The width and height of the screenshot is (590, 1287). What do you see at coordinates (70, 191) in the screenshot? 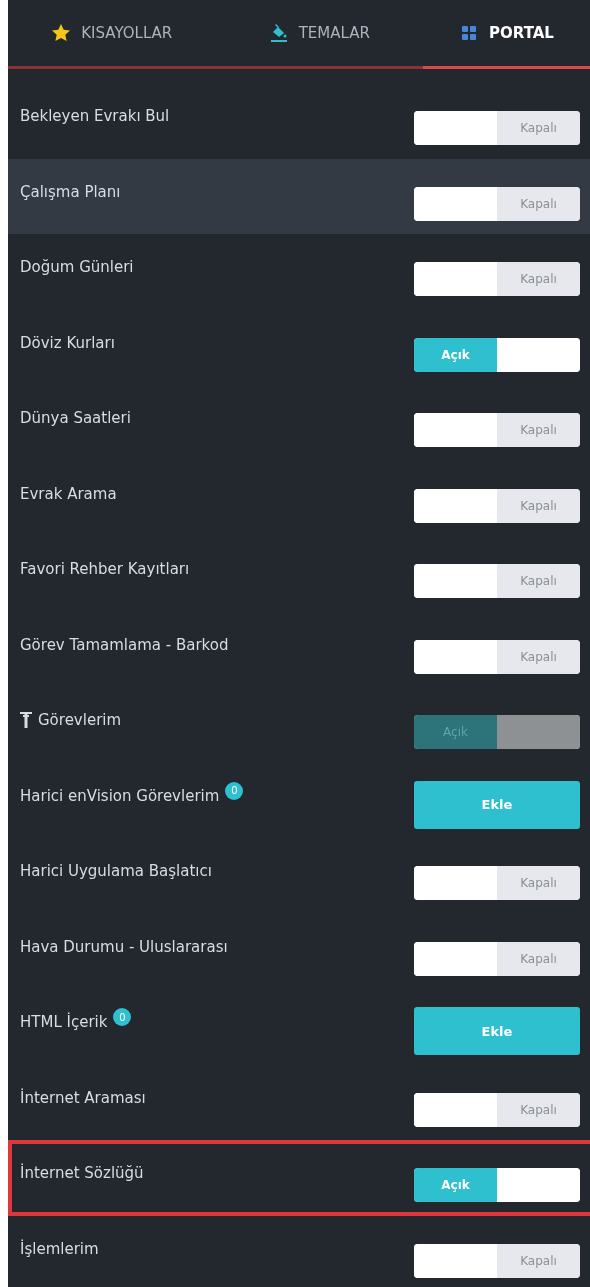
I see `item-label: Çalışma Planı` at bounding box center [70, 191].